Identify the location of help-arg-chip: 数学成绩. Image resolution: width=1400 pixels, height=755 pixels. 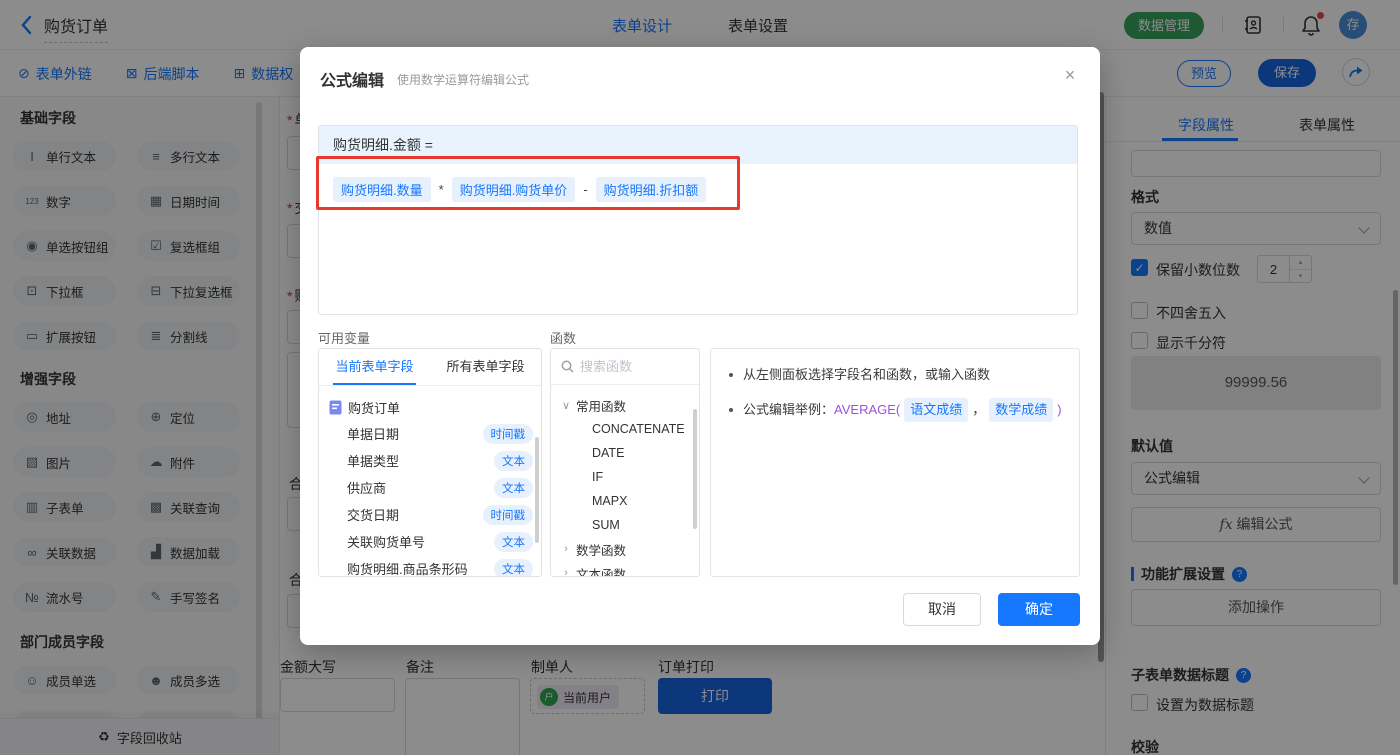
(1021, 410).